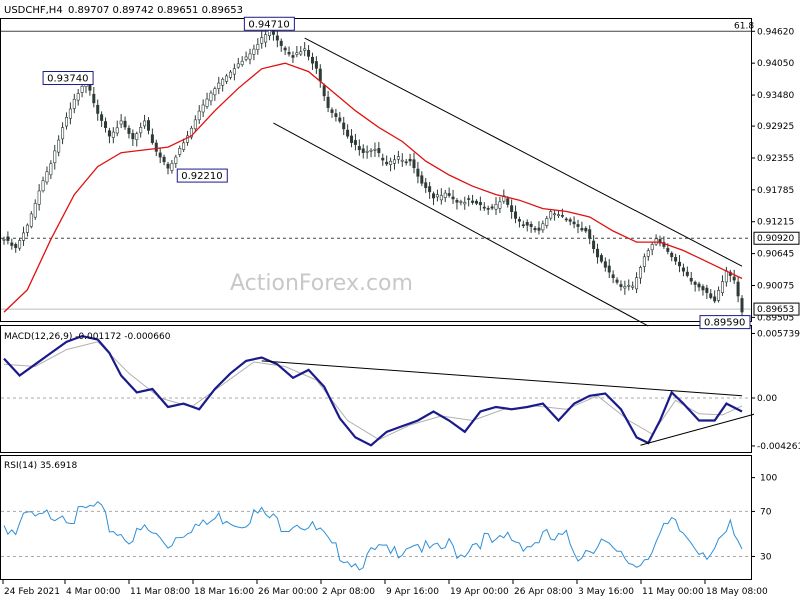  Describe the element at coordinates (775, 310) in the screenshot. I see `current-price-label: 0.89653` at that location.